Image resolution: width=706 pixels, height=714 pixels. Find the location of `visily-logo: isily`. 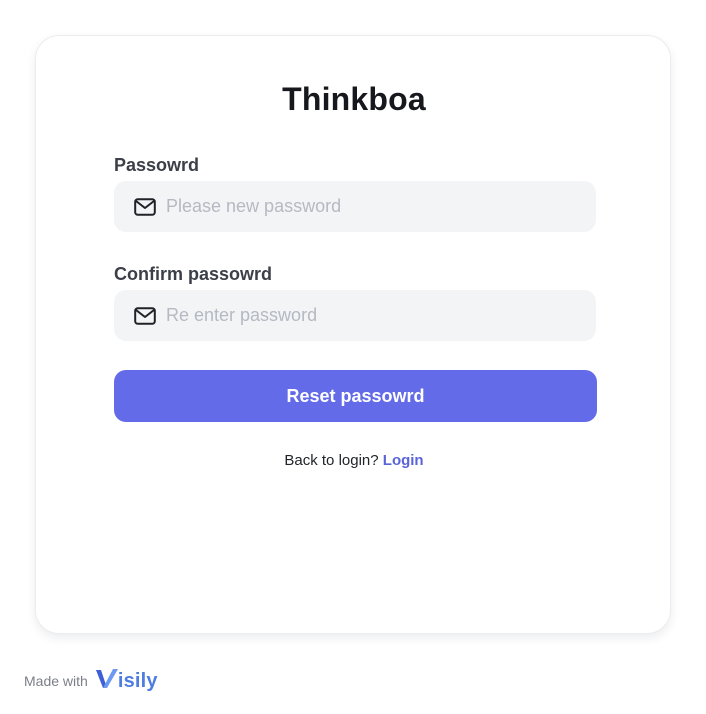

visily-logo: isily is located at coordinates (126, 681).